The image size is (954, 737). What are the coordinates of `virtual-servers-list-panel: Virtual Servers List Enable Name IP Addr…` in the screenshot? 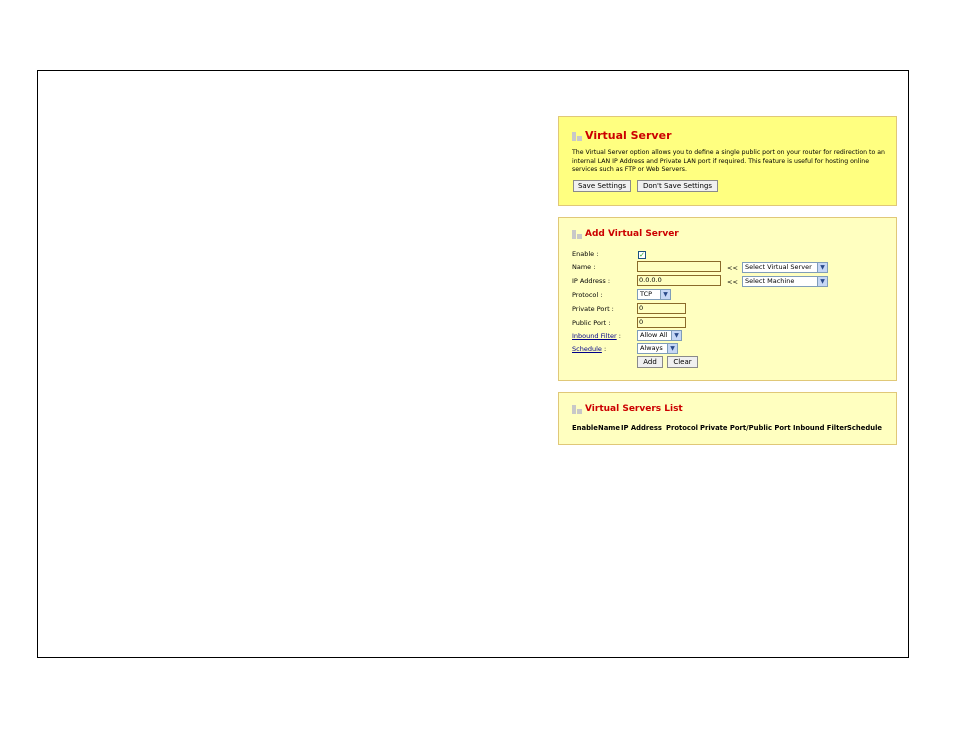 It's located at (727, 418).